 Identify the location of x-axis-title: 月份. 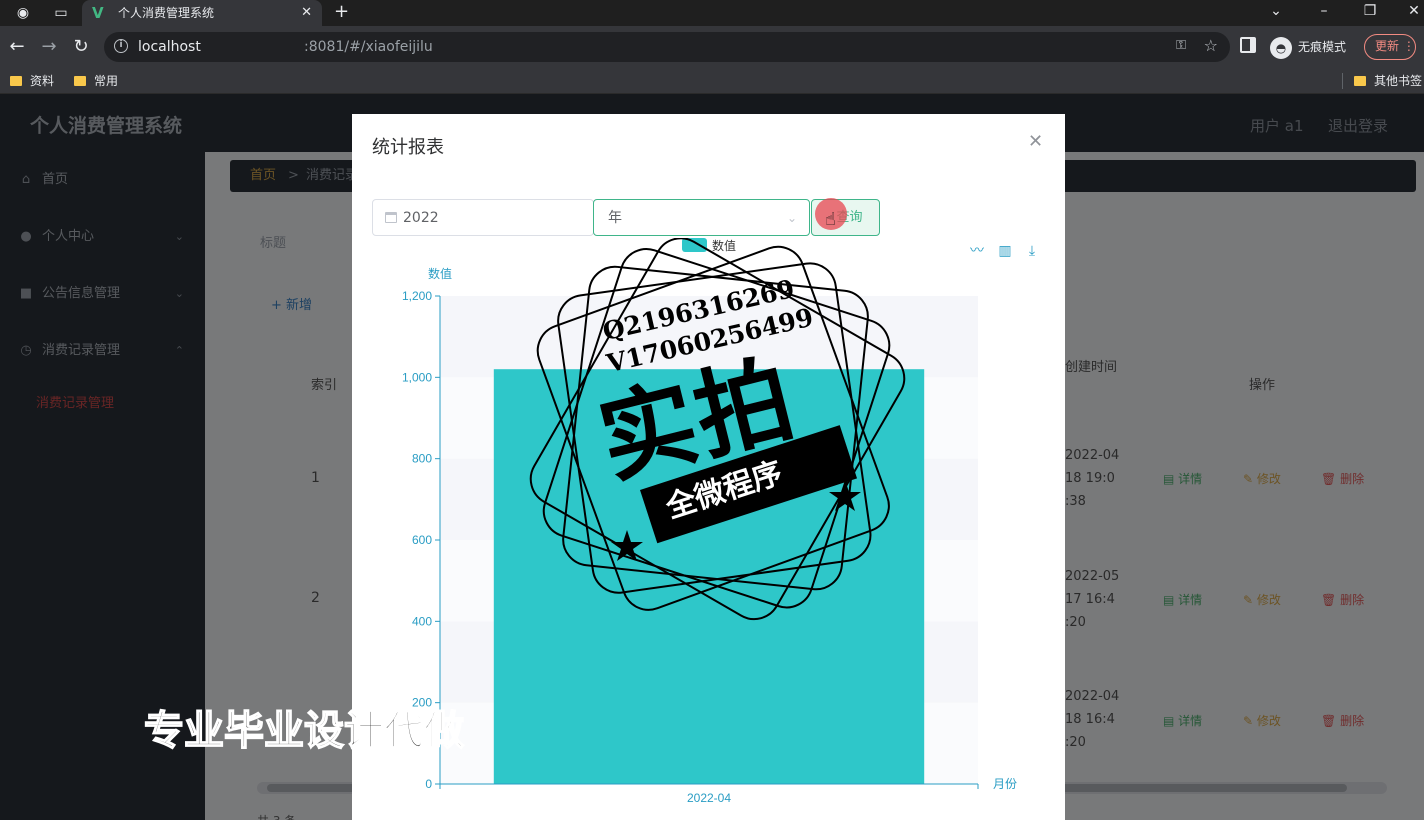
(1005, 784).